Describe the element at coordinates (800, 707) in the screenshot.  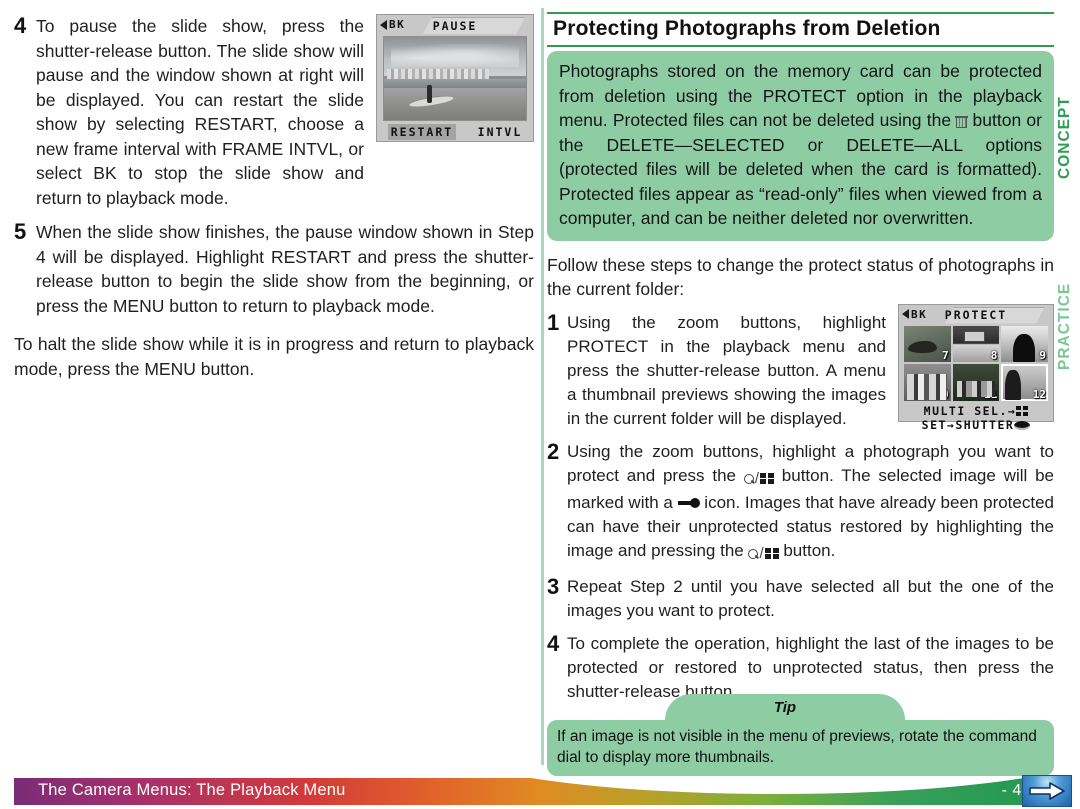
I see `tip-banner: Tip` at that location.